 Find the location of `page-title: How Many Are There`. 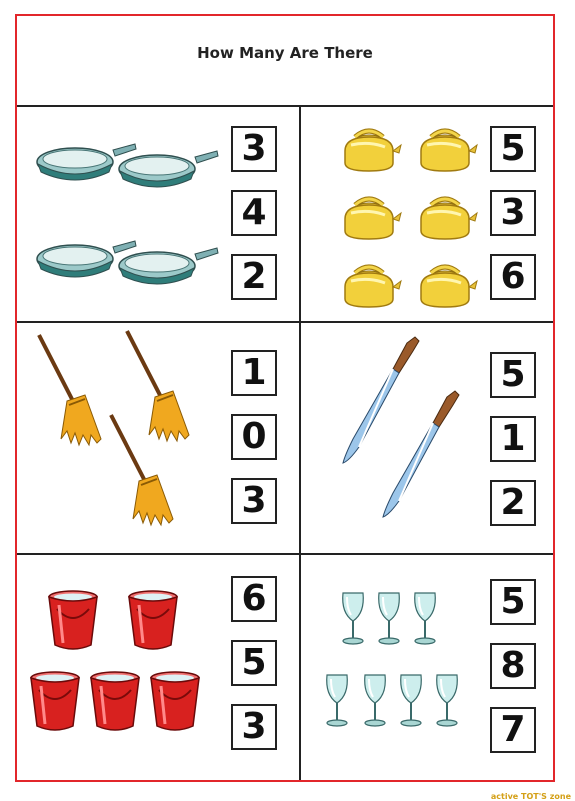

page-title: How Many Are There is located at coordinates (285, 52).